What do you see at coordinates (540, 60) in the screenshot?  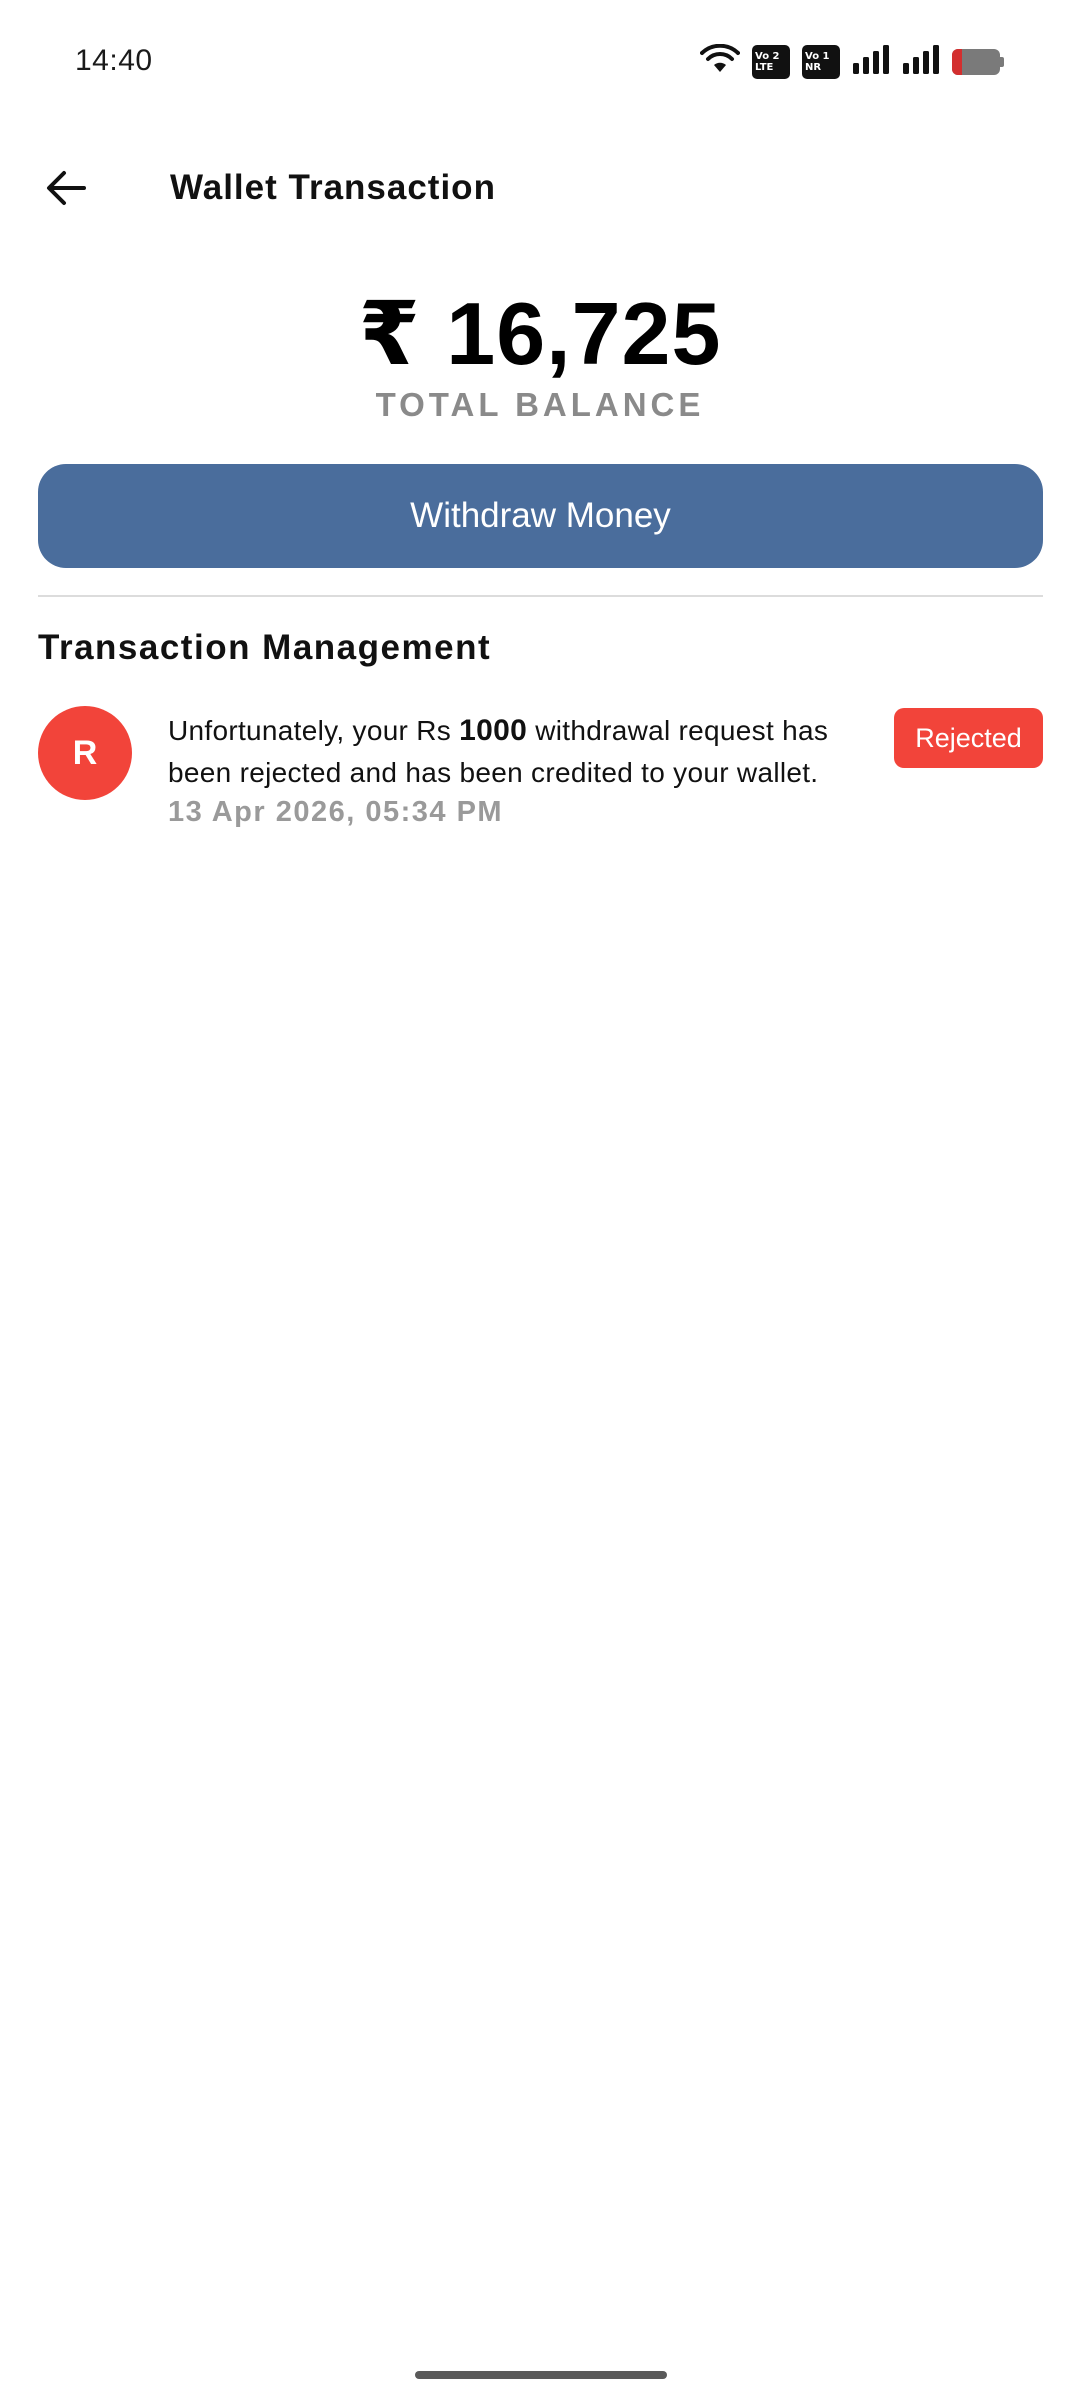 I see `status-bar: 14:40 Vo 2 LTE Vo 1 NR` at bounding box center [540, 60].